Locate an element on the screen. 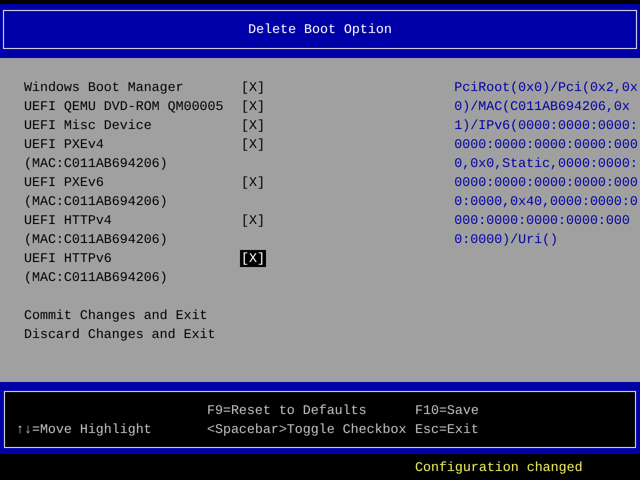  boot-option-label: UEFI PXEv4 is located at coordinates (64, 145).